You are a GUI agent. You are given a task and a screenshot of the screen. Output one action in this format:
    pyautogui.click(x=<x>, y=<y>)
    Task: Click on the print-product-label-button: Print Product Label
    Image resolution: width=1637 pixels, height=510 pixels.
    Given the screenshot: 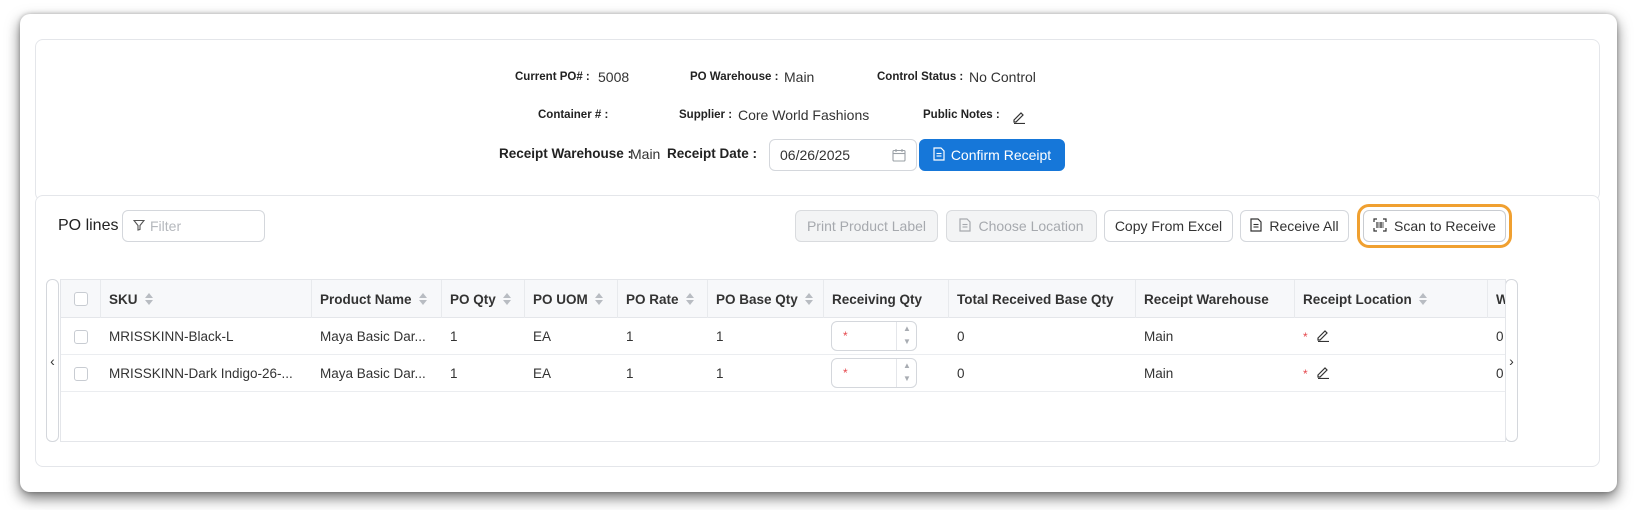 What is the action you would take?
    pyautogui.click(x=866, y=226)
    